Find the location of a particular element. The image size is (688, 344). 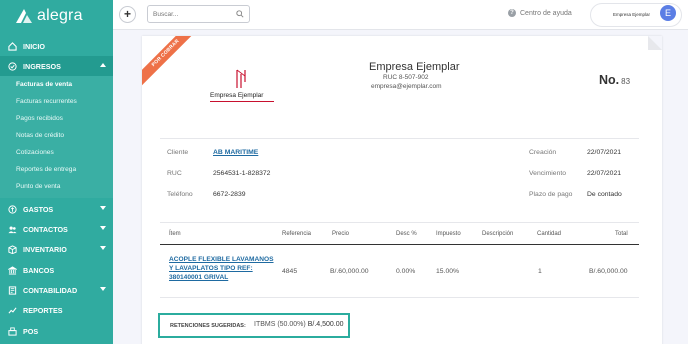

submenu-item-punto-de-venta: Punto de venta is located at coordinates (56, 186).